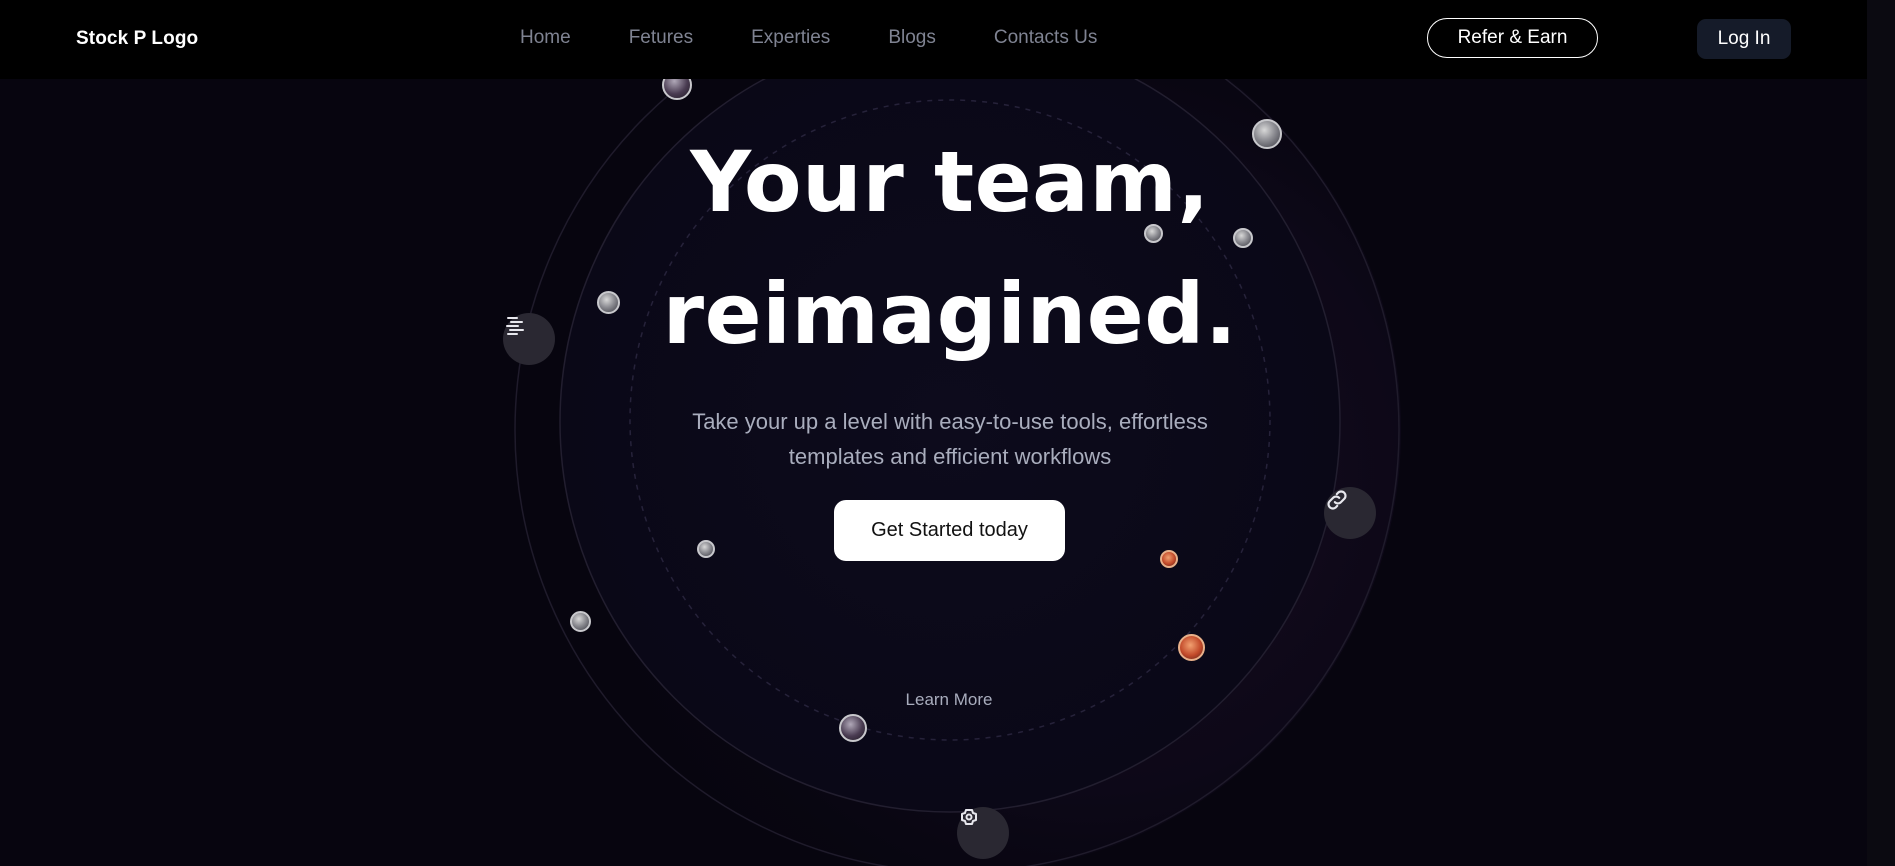 The image size is (1895, 866). What do you see at coordinates (1512, 38) in the screenshot?
I see `refer-earn-button: Refer & Earn` at bounding box center [1512, 38].